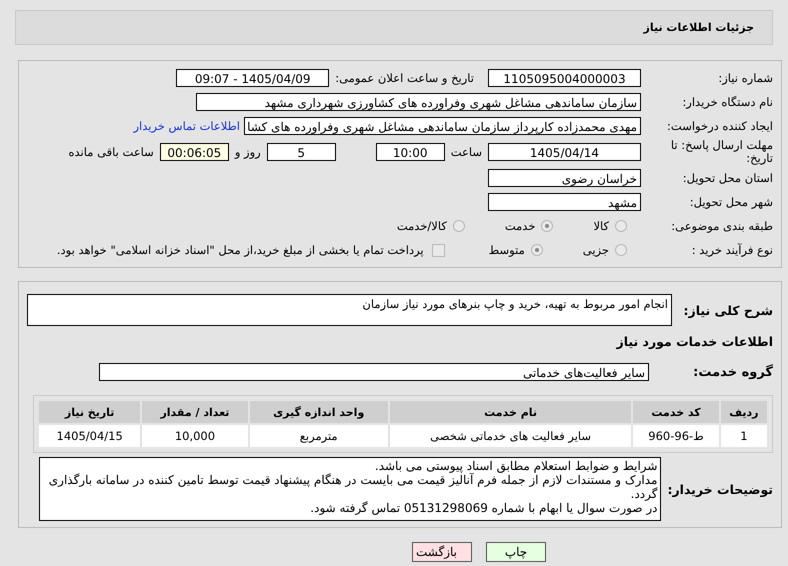  I want to click on input-field: 00:06:05, so click(194, 152).